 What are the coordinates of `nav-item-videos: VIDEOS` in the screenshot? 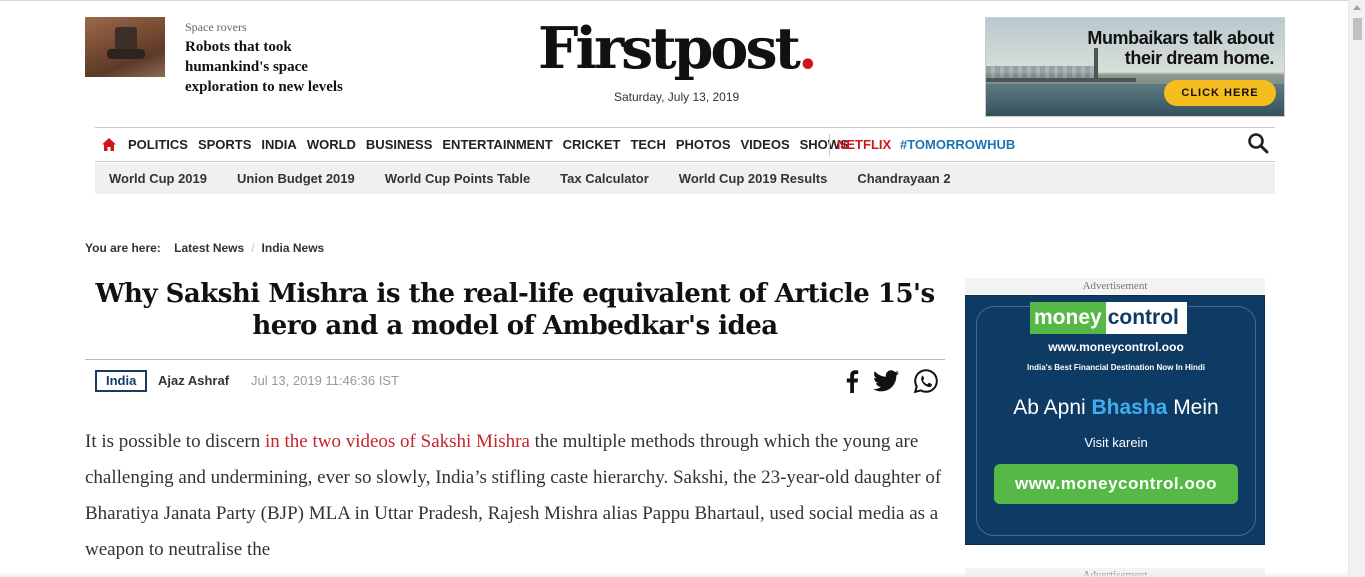 It's located at (765, 144).